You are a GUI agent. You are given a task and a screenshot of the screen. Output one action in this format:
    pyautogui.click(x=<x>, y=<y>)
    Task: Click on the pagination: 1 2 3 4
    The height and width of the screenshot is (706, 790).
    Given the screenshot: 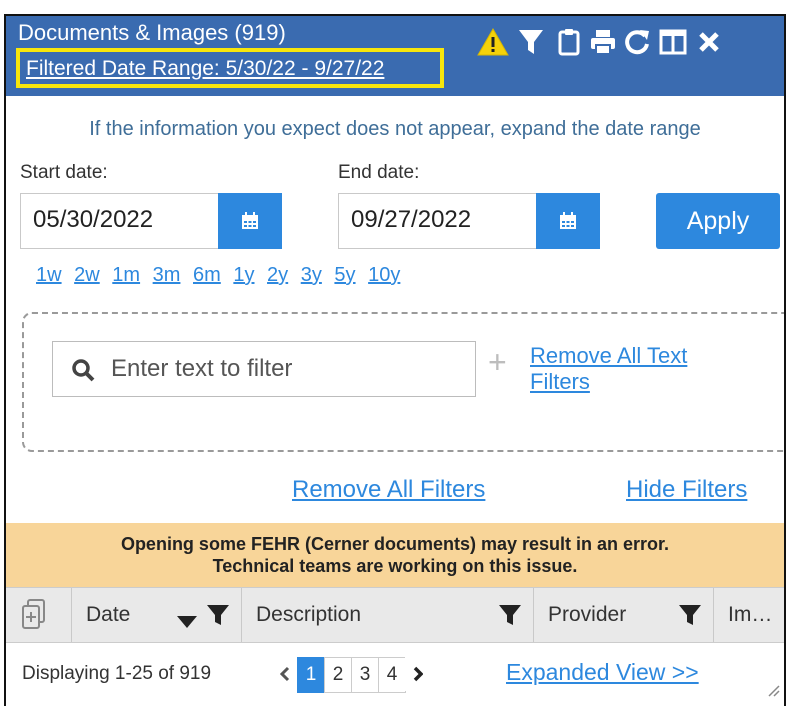 What is the action you would take?
    pyautogui.click(x=351, y=675)
    